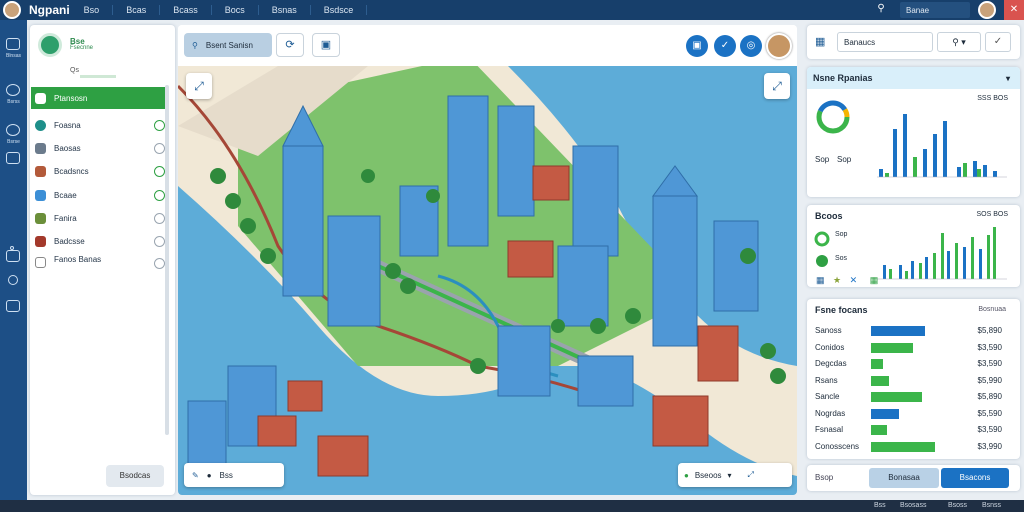 This screenshot has width=1024, height=512. I want to click on profile-avatar, so click(779, 46).